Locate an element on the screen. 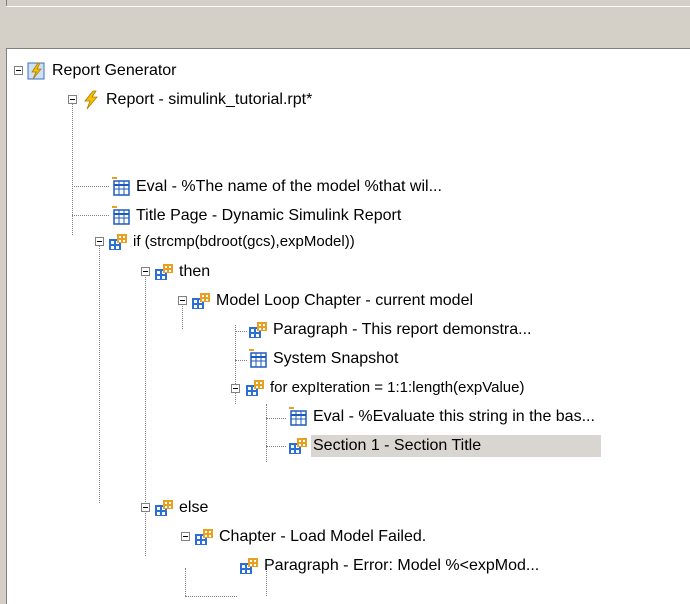 The height and width of the screenshot is (604, 690). node-label: Chapter - Load Model Failed. is located at coordinates (323, 536).